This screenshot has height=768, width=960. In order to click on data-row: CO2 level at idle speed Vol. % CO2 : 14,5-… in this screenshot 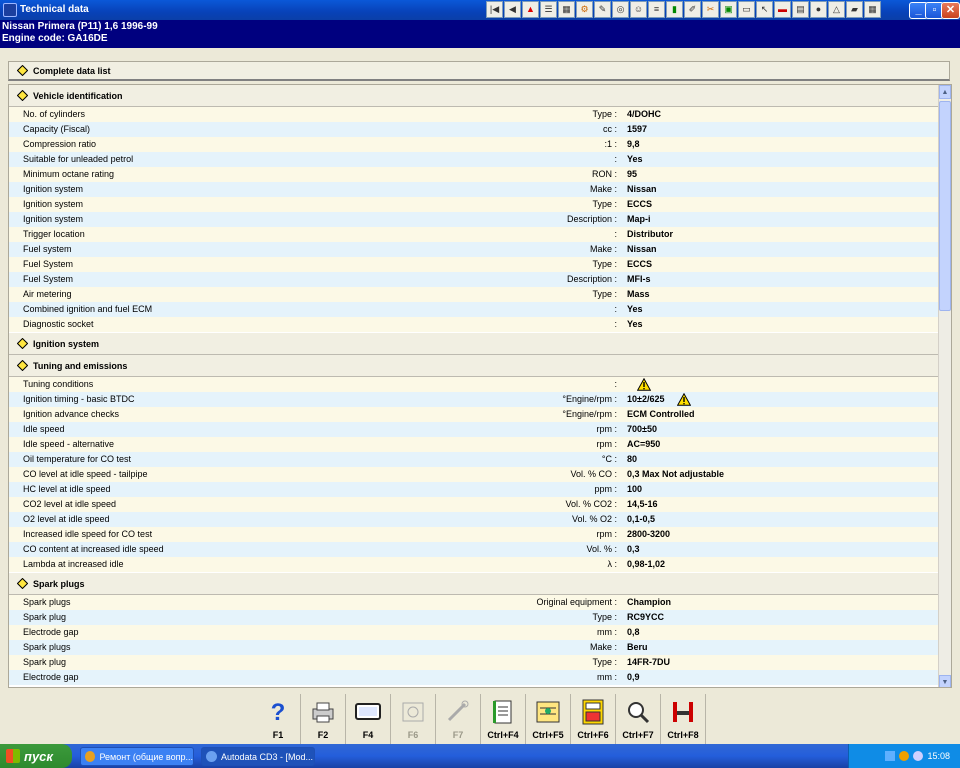, I will do `click(474, 504)`.